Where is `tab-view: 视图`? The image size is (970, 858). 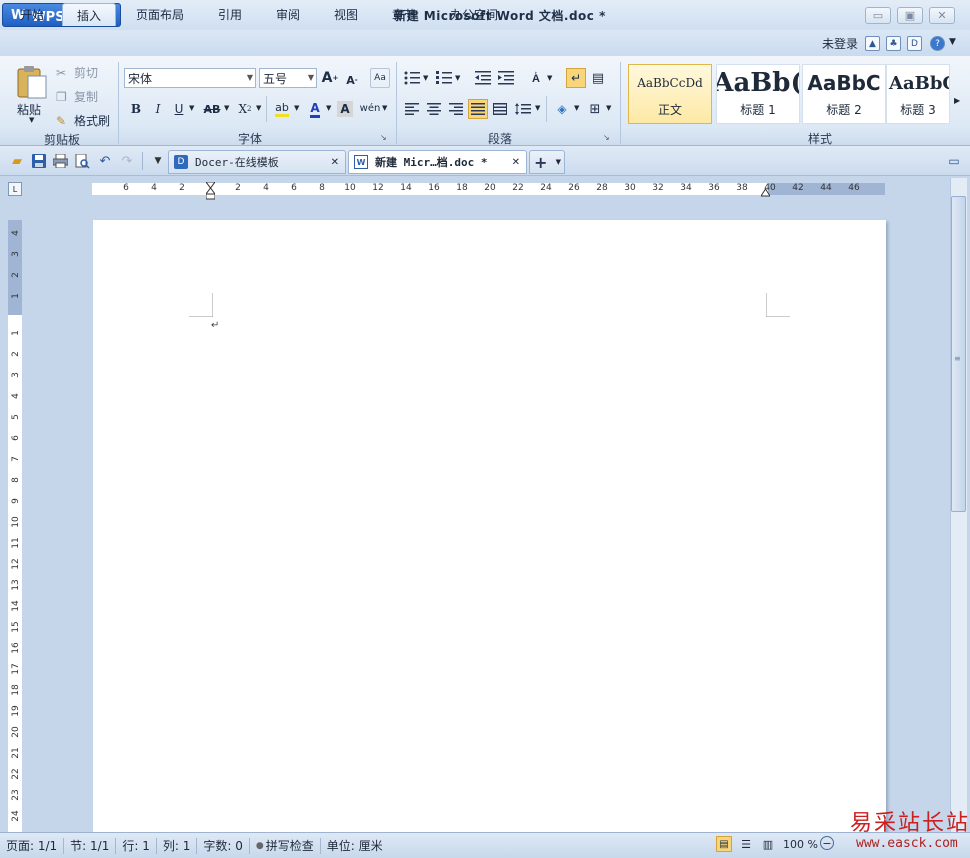 tab-view: 视图 is located at coordinates (346, 14).